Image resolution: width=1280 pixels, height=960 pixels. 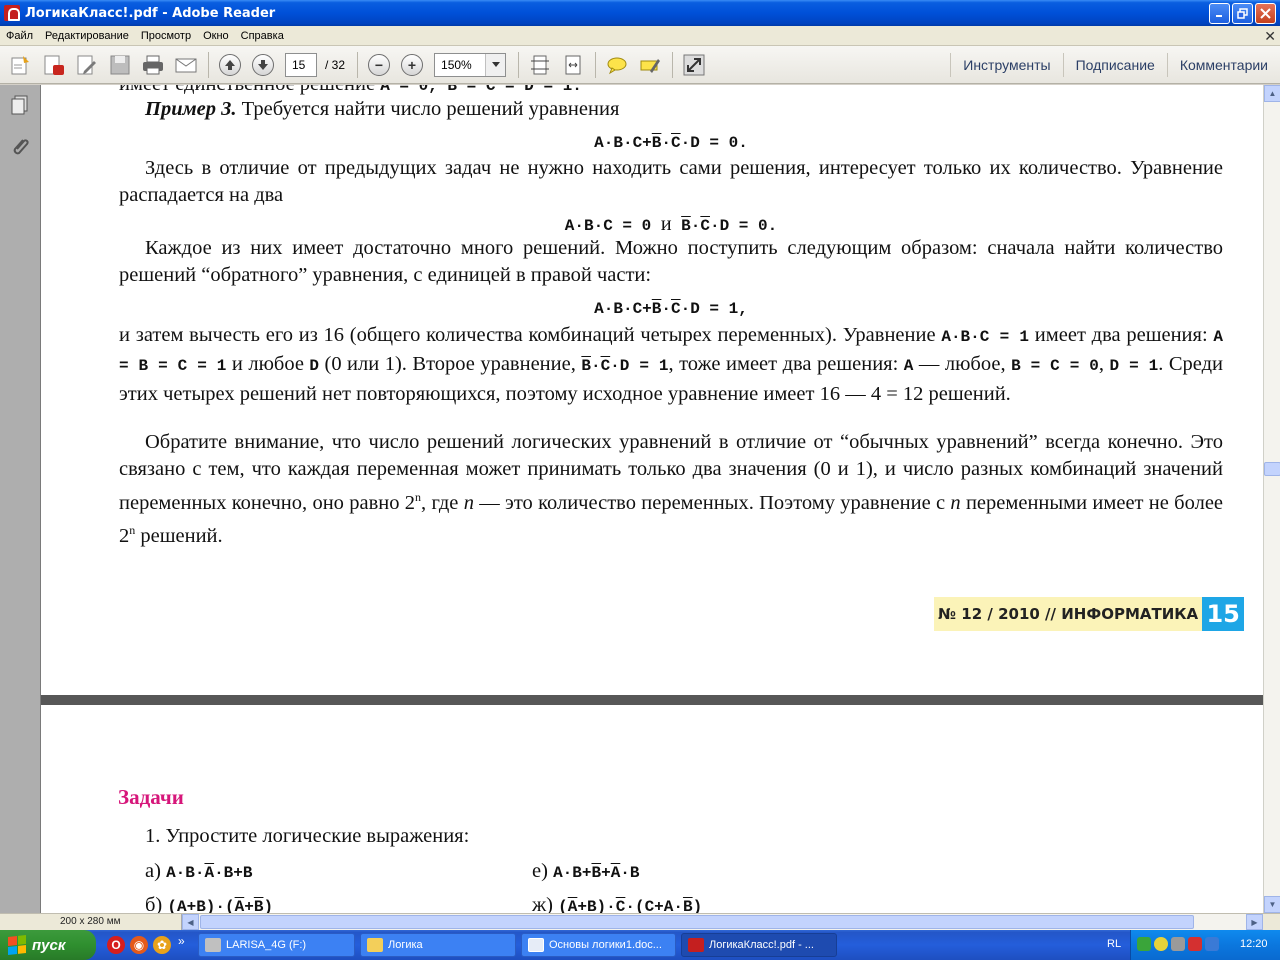 What do you see at coordinates (495, 64) in the screenshot?
I see `chevron-down-icon` at bounding box center [495, 64].